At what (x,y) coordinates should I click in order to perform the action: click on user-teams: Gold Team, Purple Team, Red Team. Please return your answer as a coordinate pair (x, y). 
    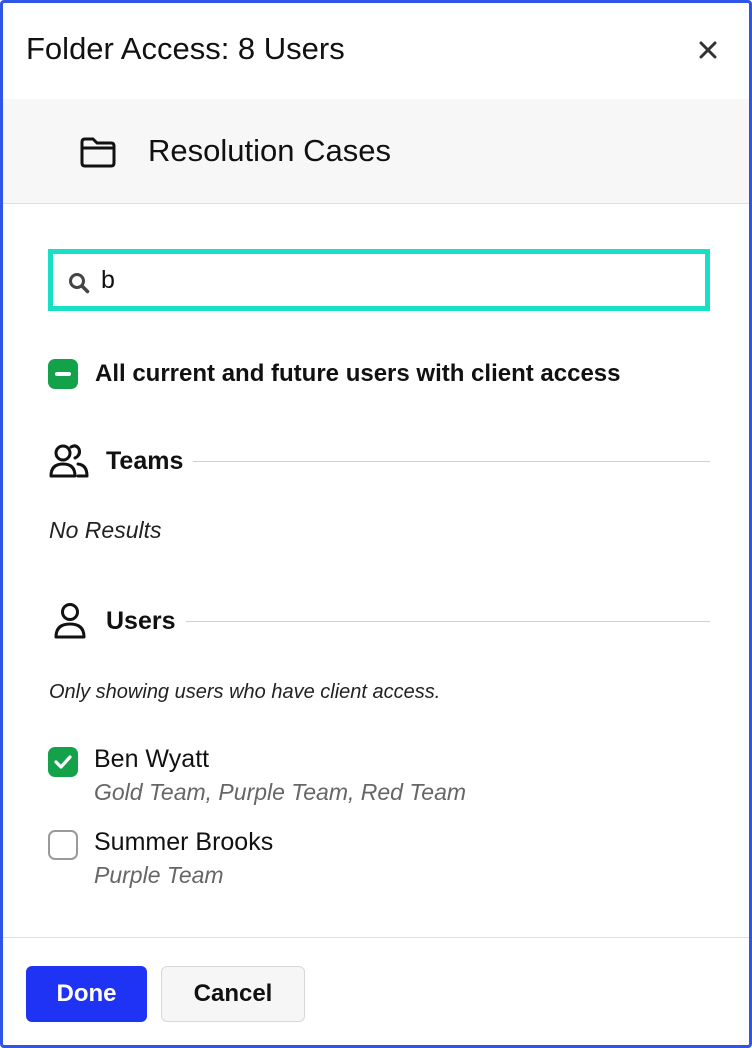
    Looking at the image, I should click on (280, 792).